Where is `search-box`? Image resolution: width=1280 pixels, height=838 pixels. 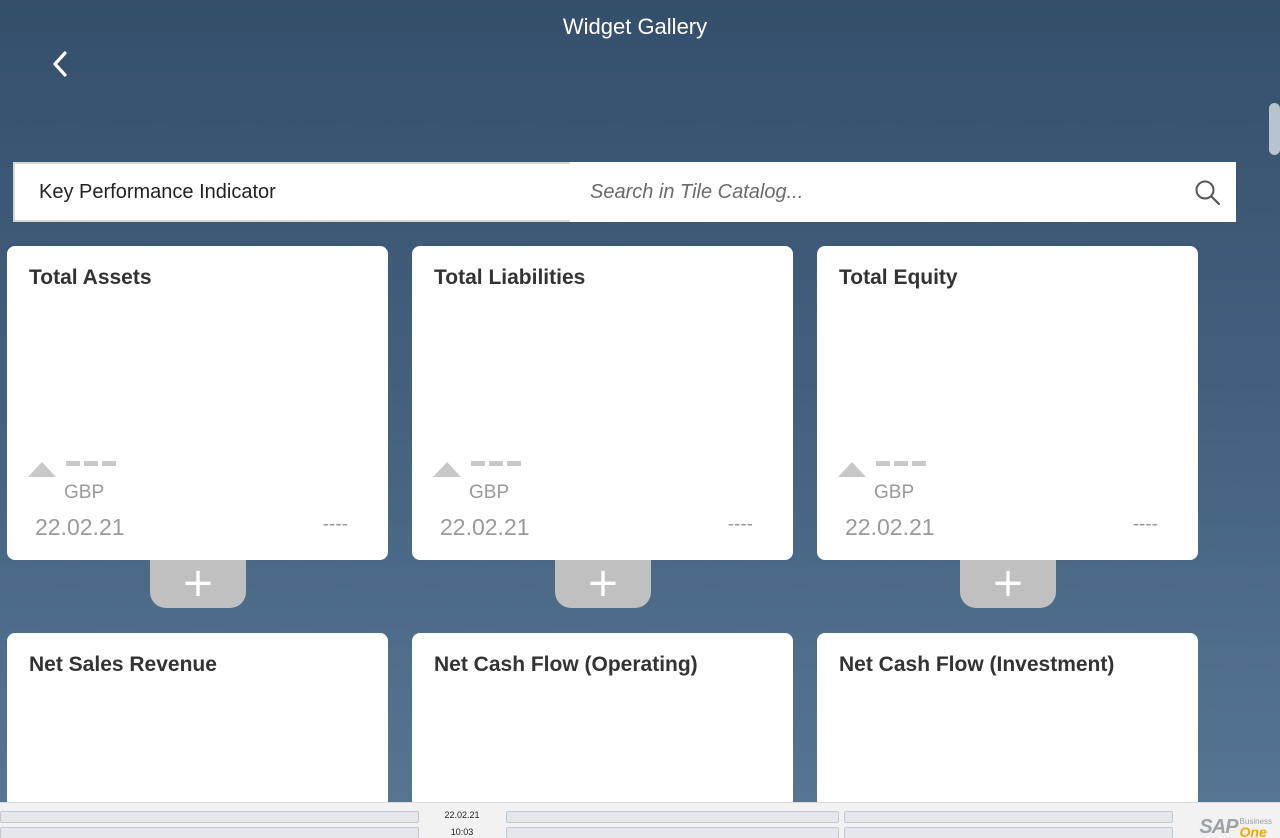
search-box is located at coordinates (903, 192).